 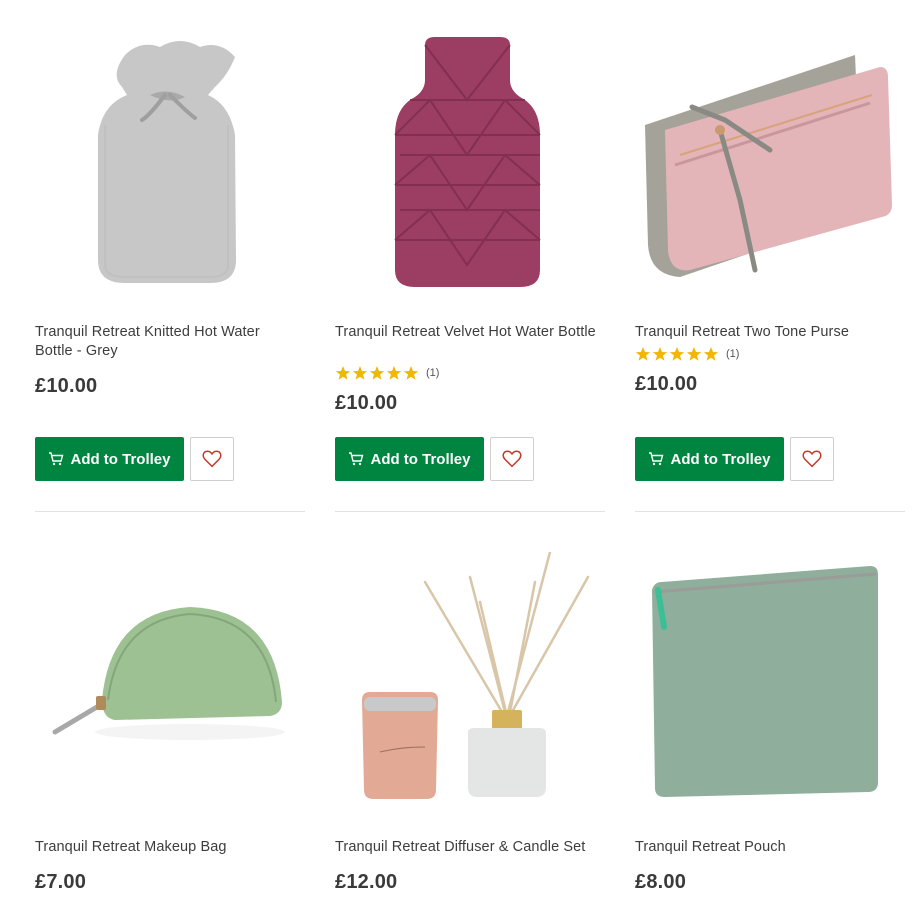 I want to click on product-price: £12.00, so click(x=366, y=882).